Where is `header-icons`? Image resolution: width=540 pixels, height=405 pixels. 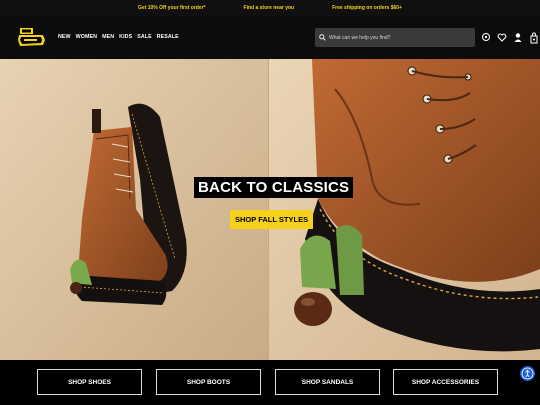
header-icons is located at coordinates (510, 37).